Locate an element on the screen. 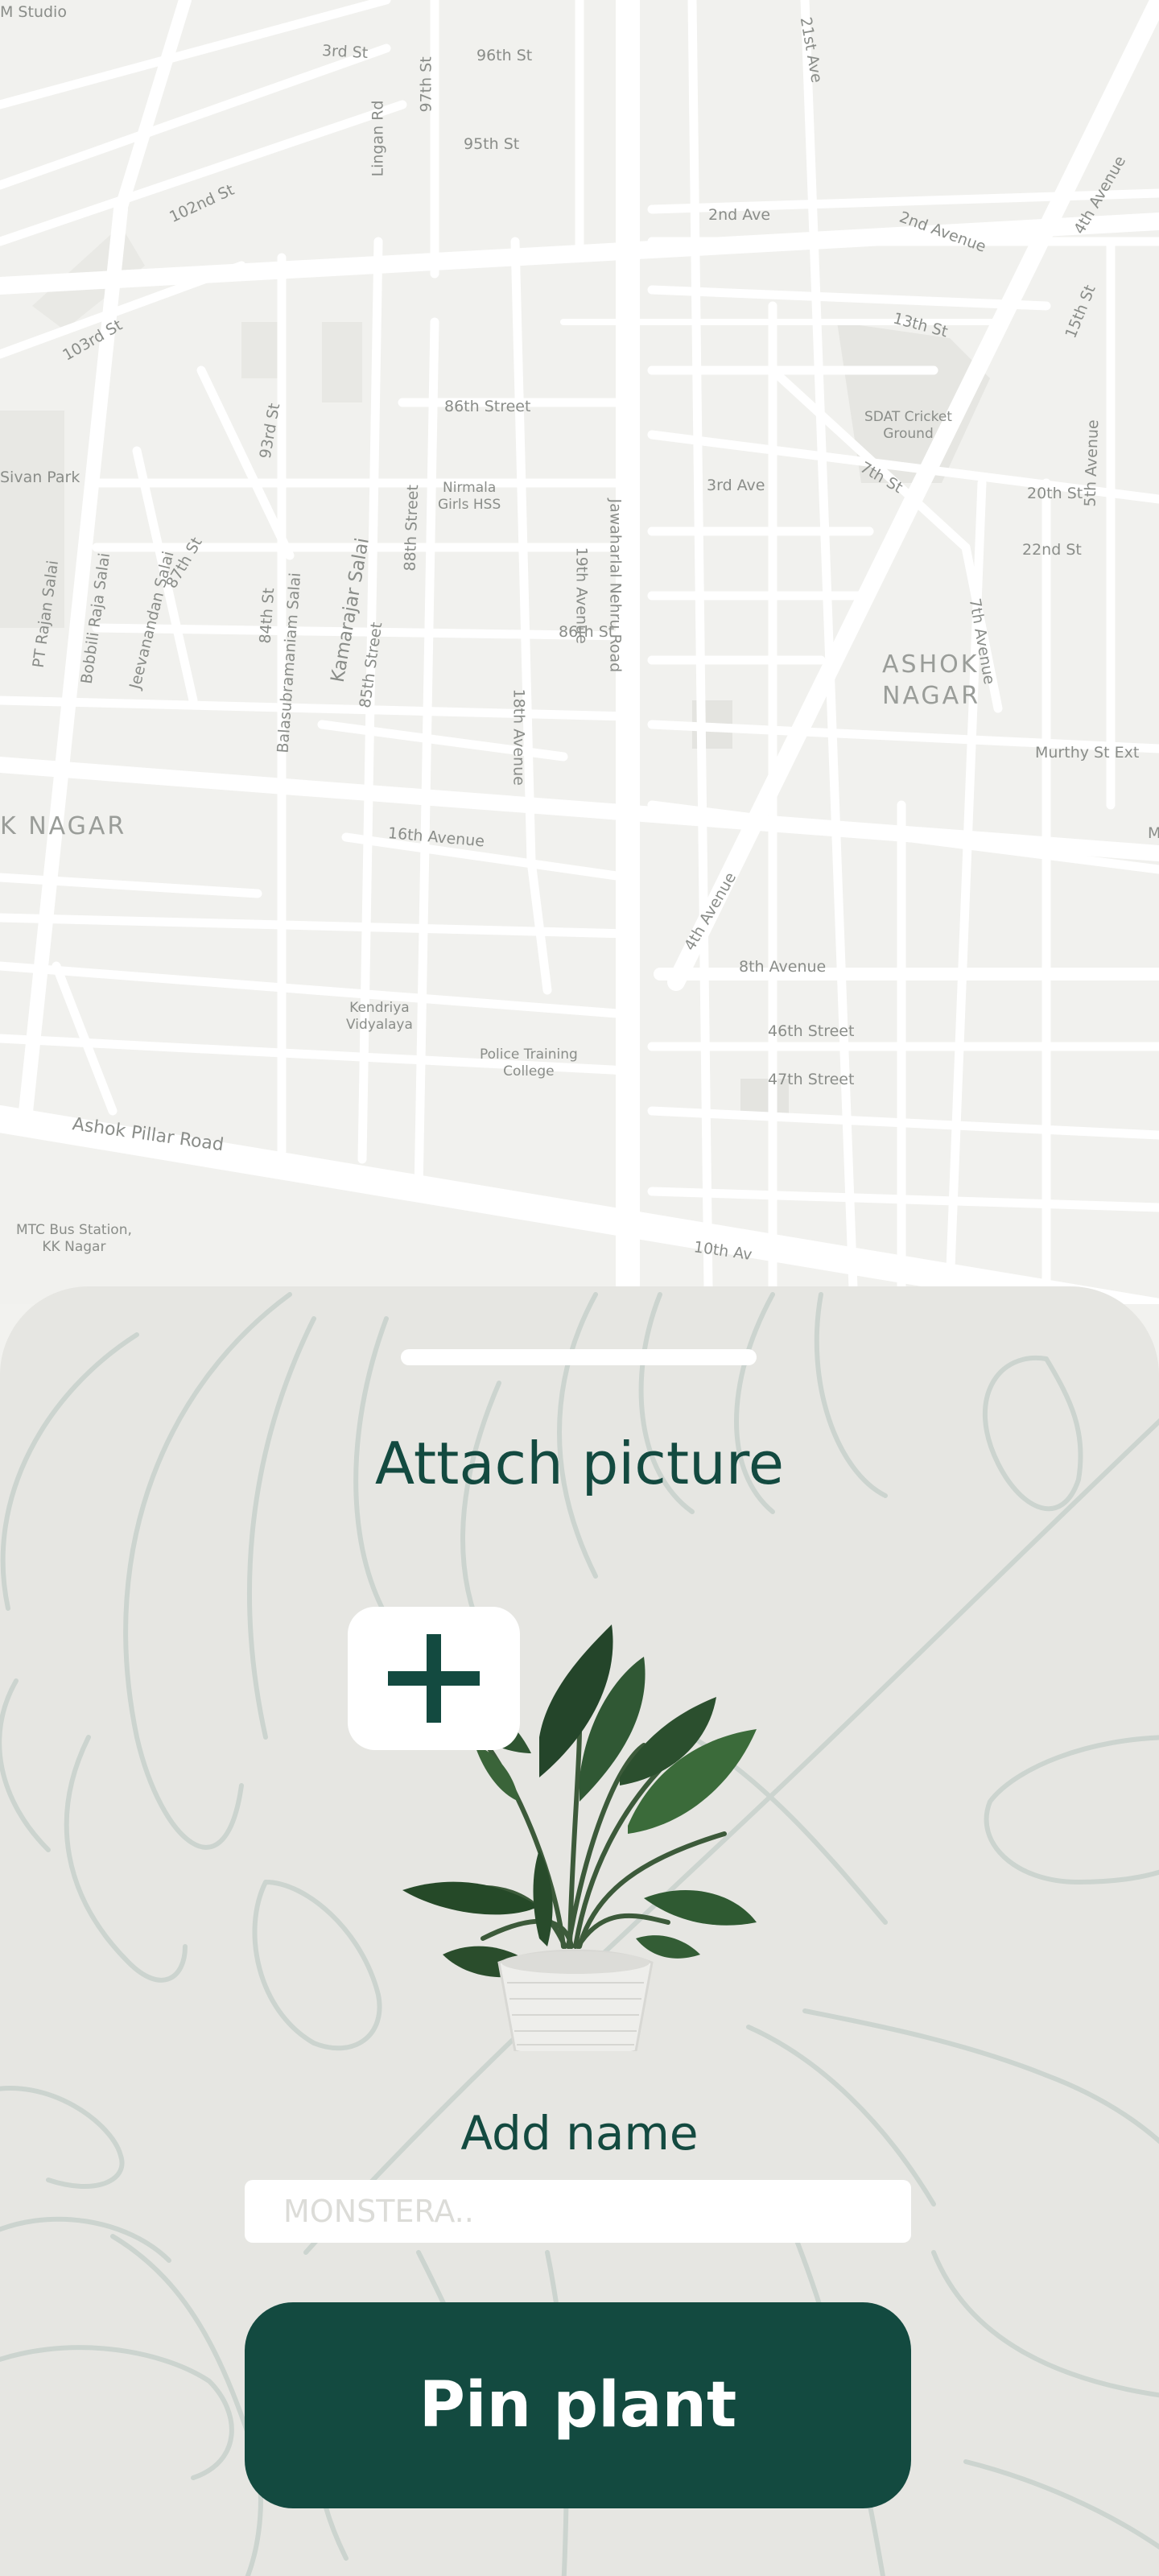  map-label: 95th St is located at coordinates (492, 144).